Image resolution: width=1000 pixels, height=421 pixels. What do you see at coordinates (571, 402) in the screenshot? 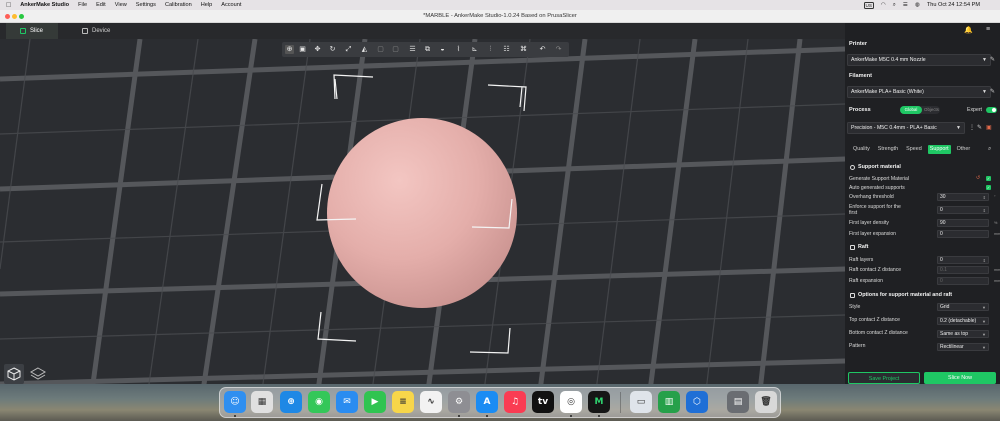
I see `chrome-icon: ◎` at bounding box center [571, 402].